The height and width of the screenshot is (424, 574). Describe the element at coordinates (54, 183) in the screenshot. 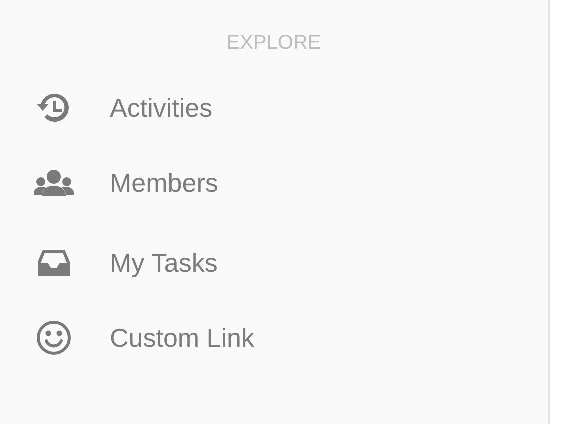

I see `members-icon` at that location.